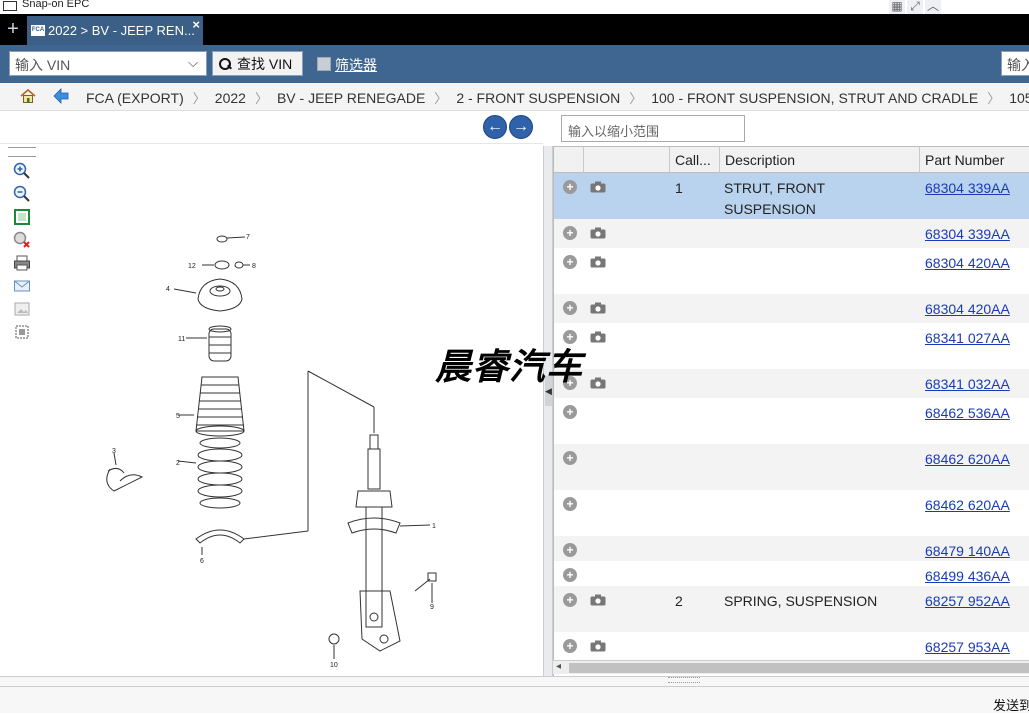  Describe the element at coordinates (13, 29) in the screenshot. I see `new-tab-button: +` at that location.